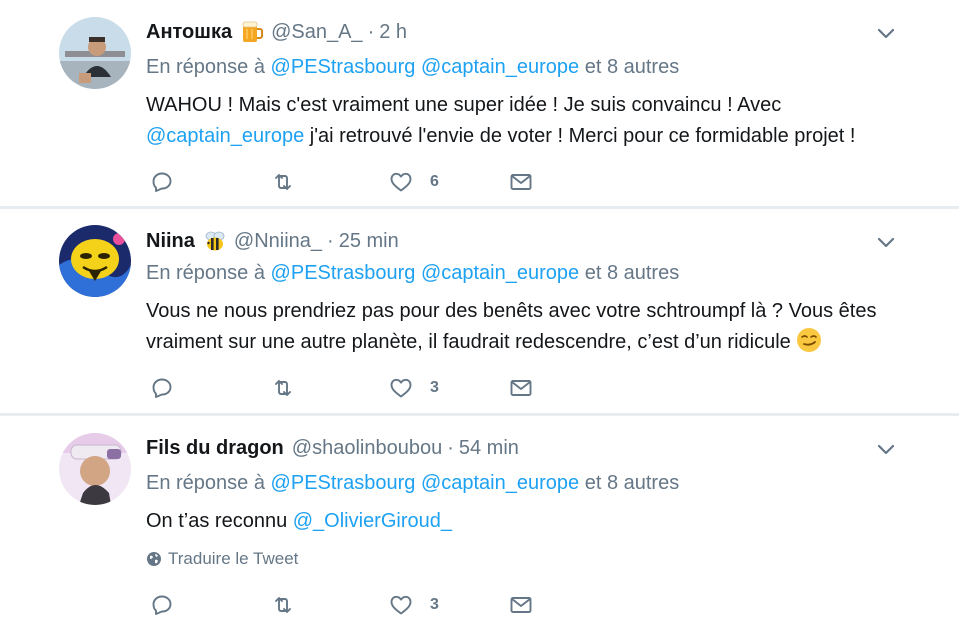 This screenshot has width=959, height=630. What do you see at coordinates (531, 521) in the screenshot?
I see `tweet-text: On t’as reconnu @_OlivierGiroud_` at bounding box center [531, 521].